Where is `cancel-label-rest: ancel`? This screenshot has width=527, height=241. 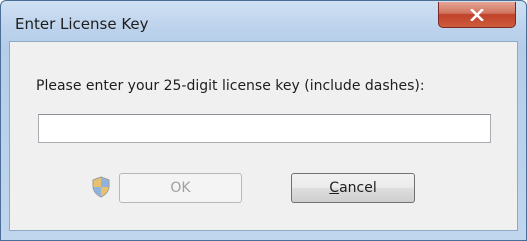
cancel-label-rest: ancel is located at coordinates (358, 188).